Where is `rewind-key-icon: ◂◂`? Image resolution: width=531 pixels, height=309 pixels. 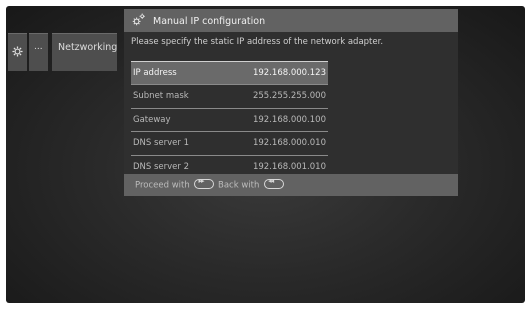
rewind-key-icon: ◂◂ is located at coordinates (274, 183).